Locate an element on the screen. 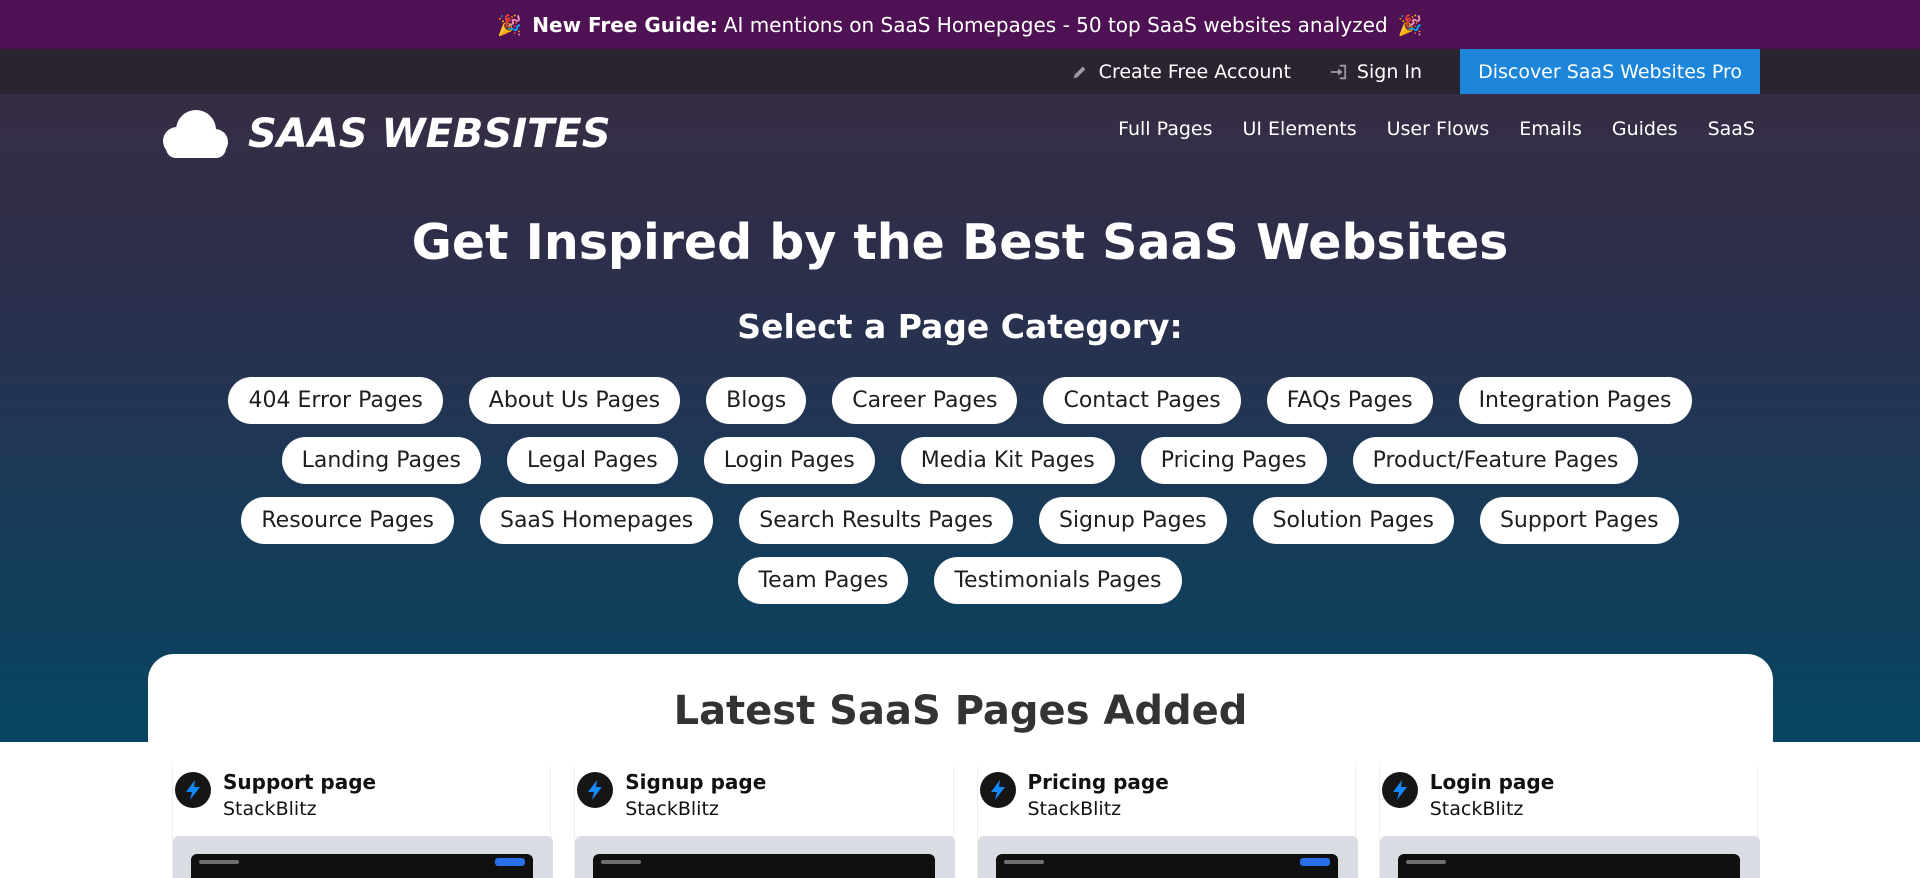 This screenshot has height=878, width=1920. category-legal-pages: Legal Pages is located at coordinates (592, 460).